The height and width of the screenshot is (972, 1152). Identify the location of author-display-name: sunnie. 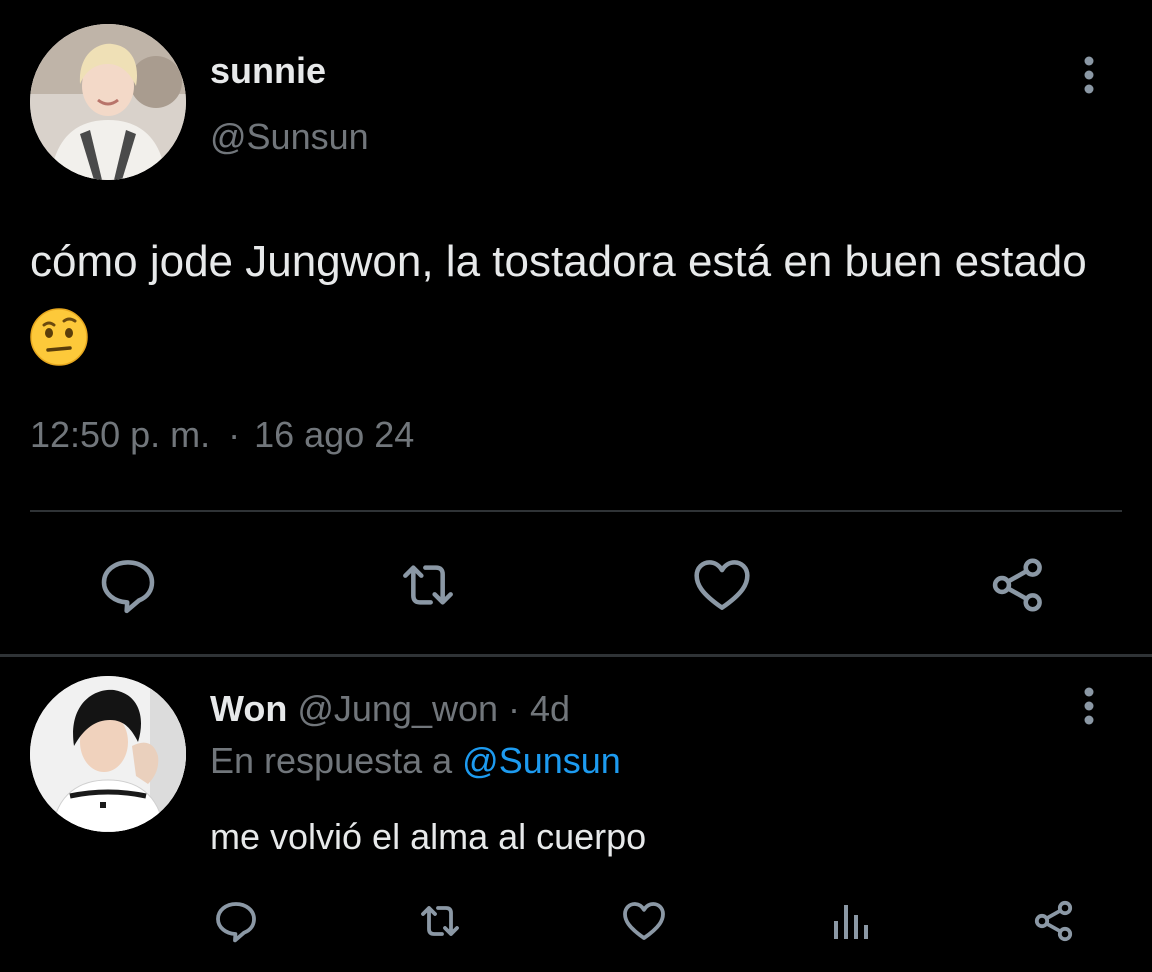
(268, 71).